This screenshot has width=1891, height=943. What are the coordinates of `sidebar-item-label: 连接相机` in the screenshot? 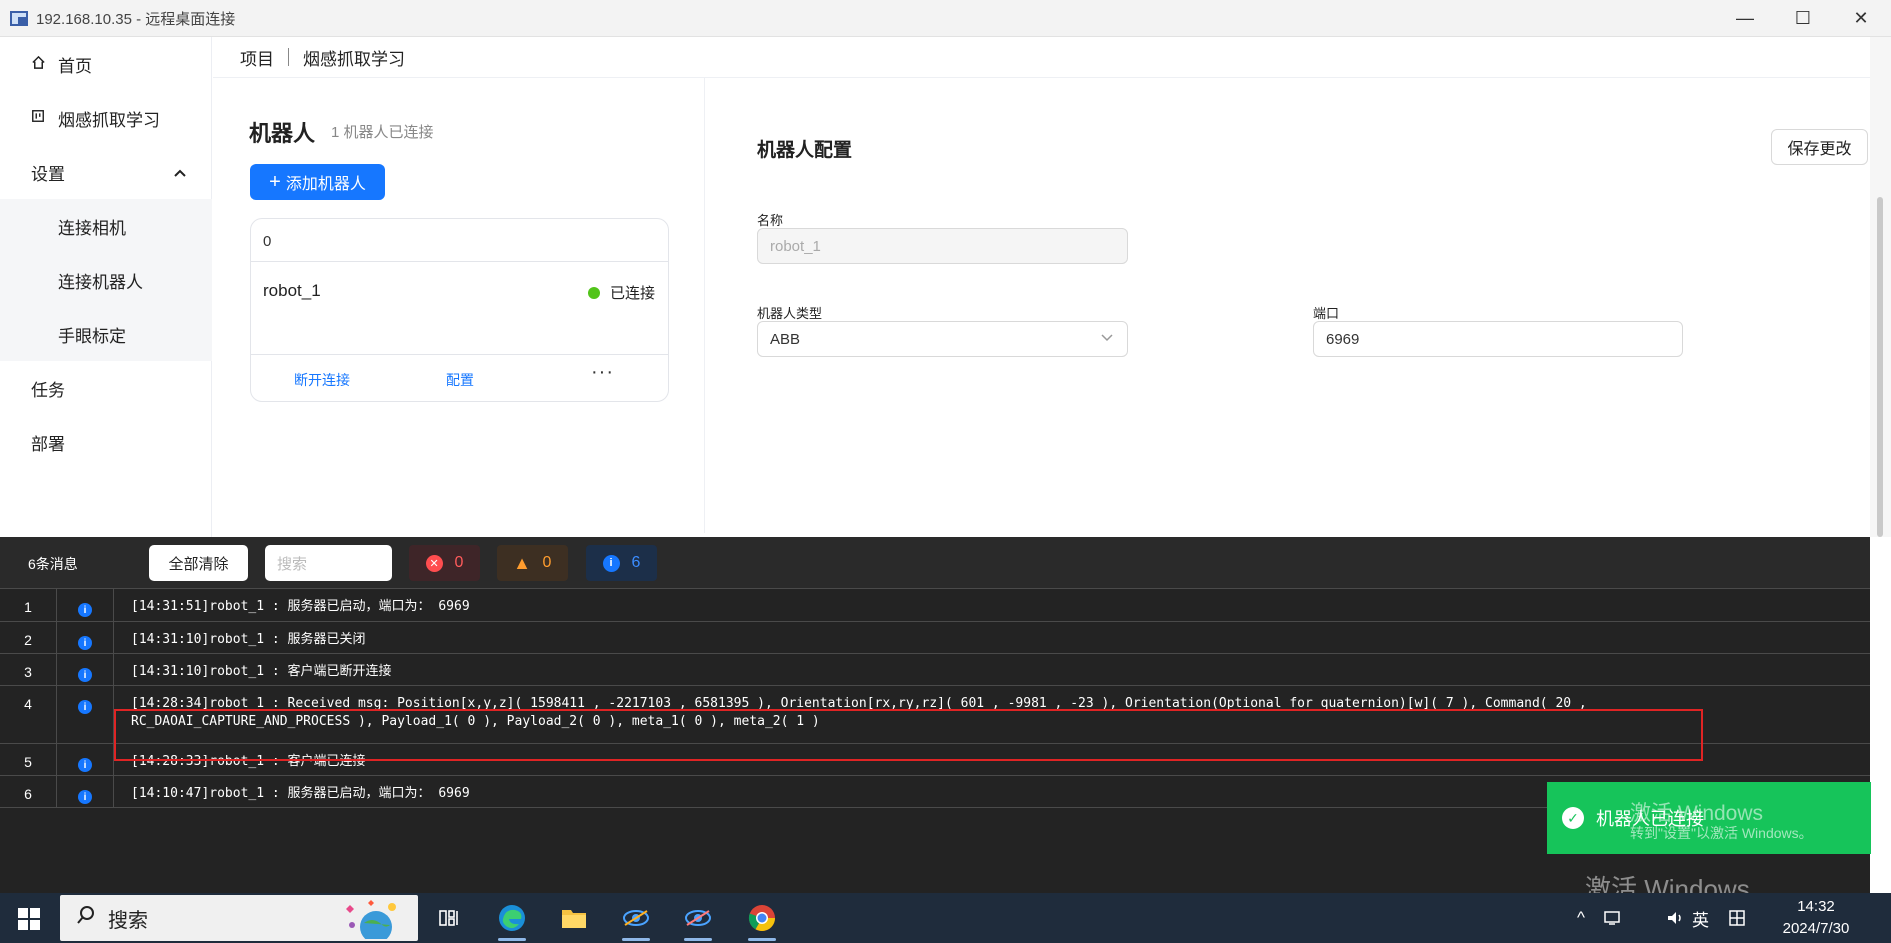 It's located at (92, 228).